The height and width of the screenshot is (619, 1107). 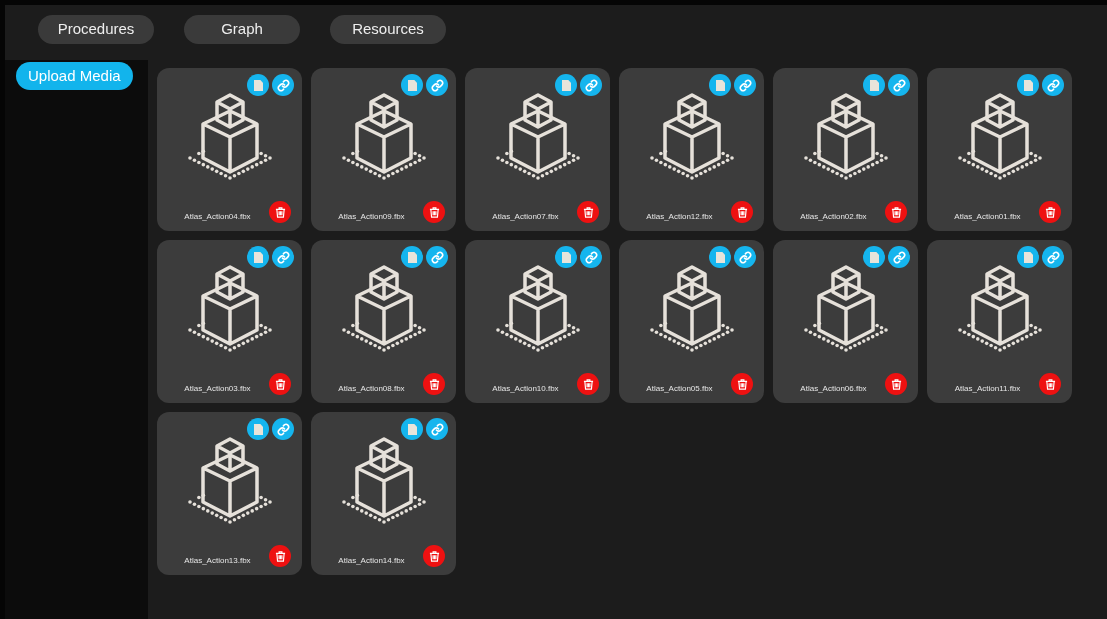 What do you see at coordinates (218, 561) in the screenshot?
I see `file-name: Atlas_Action13.fbx` at bounding box center [218, 561].